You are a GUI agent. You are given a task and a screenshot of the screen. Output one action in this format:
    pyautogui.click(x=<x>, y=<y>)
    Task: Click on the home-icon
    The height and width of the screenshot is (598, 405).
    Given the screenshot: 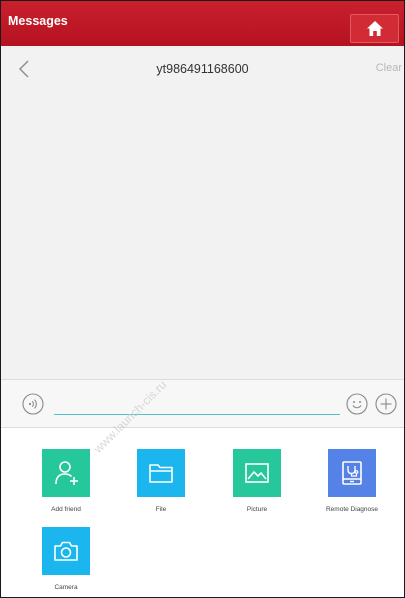 What is the action you would take?
    pyautogui.click(x=374, y=28)
    